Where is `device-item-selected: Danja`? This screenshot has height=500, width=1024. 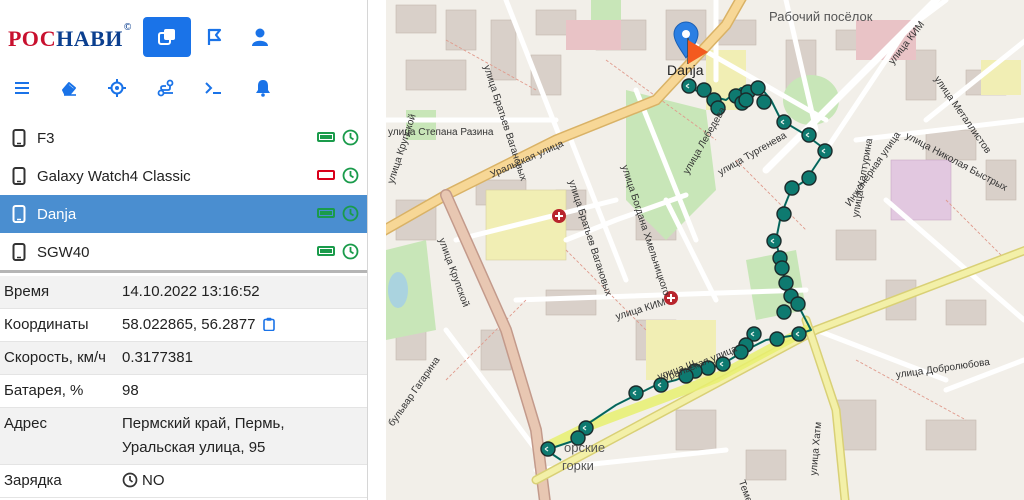 device-item-selected: Danja is located at coordinates (183, 214).